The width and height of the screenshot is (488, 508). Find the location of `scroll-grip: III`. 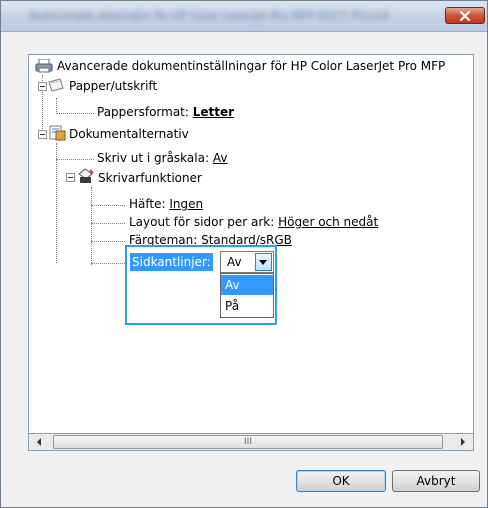

scroll-grip: III is located at coordinates (248, 442).